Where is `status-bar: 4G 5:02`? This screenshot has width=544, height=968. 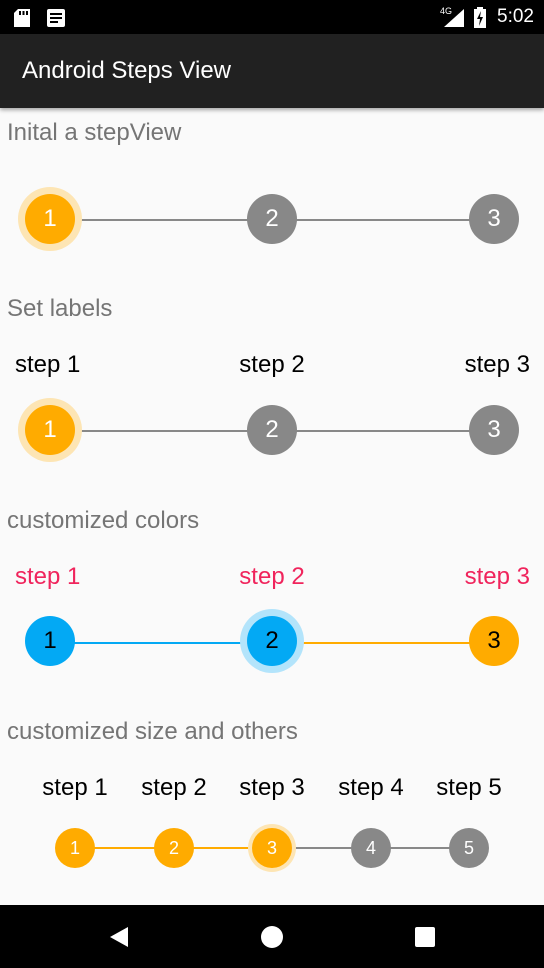 status-bar: 4G 5:02 is located at coordinates (272, 17).